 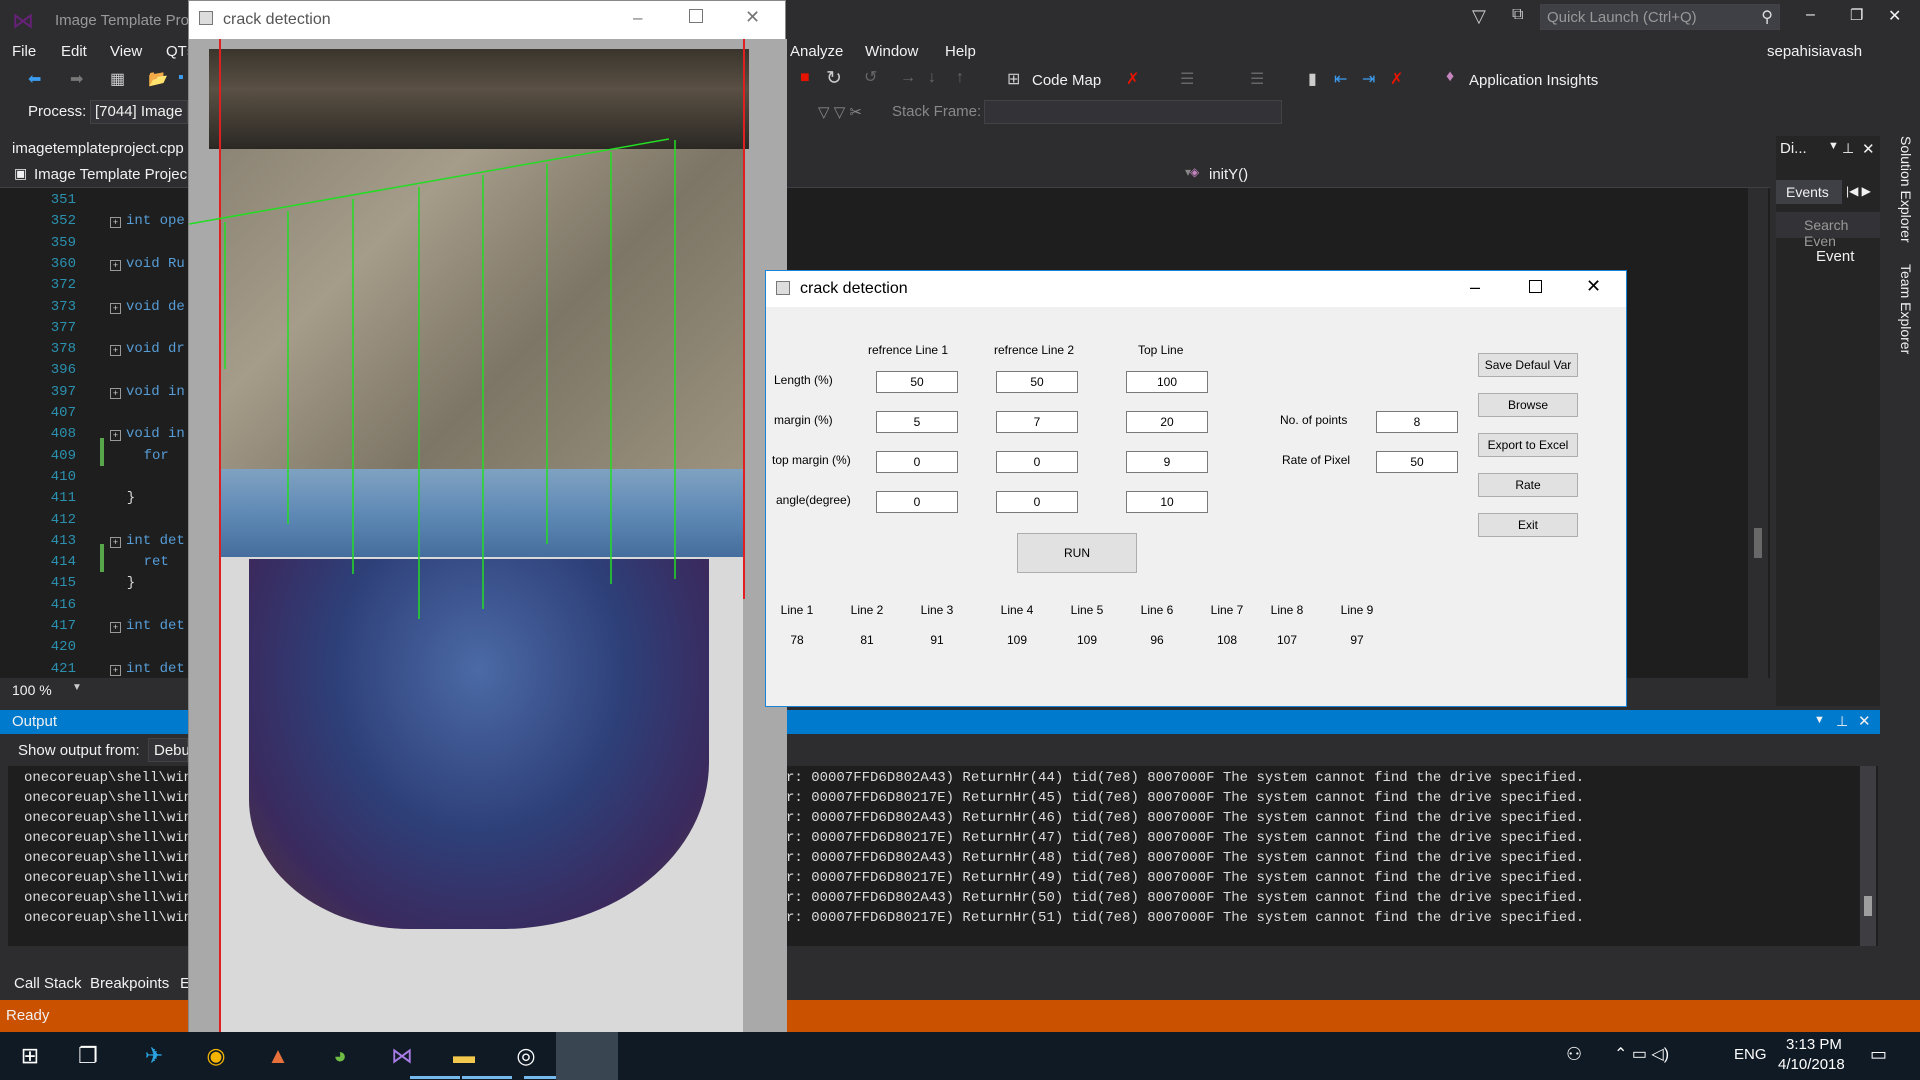 What do you see at coordinates (216, 1056) in the screenshot?
I see `chrome-icon: ◉` at bounding box center [216, 1056].